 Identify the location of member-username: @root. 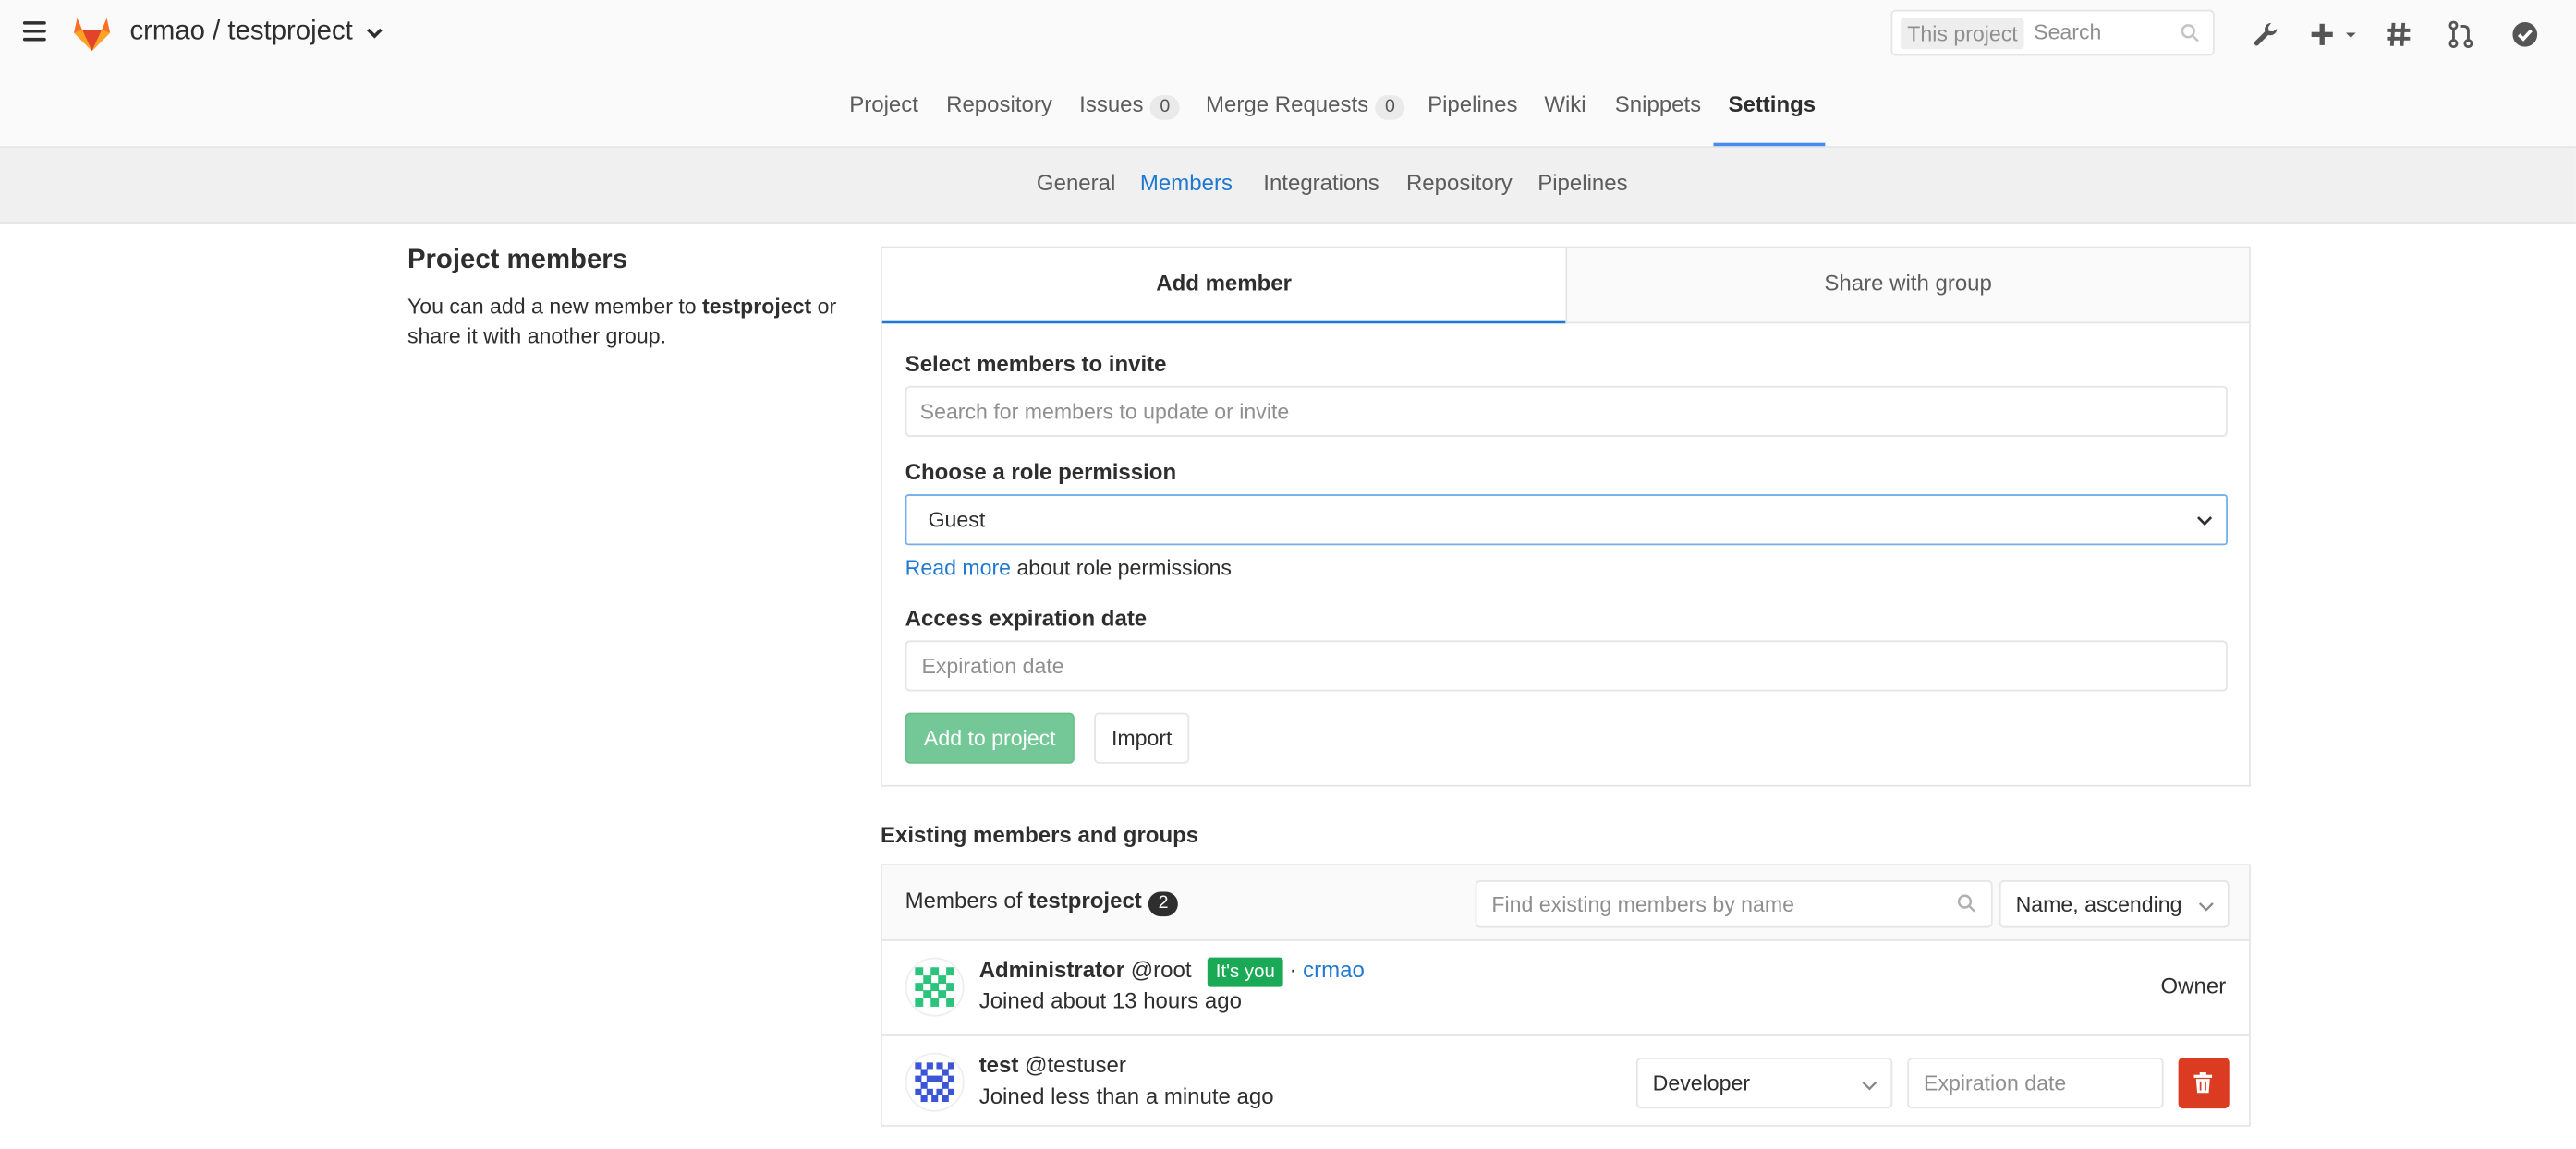
(1161, 970).